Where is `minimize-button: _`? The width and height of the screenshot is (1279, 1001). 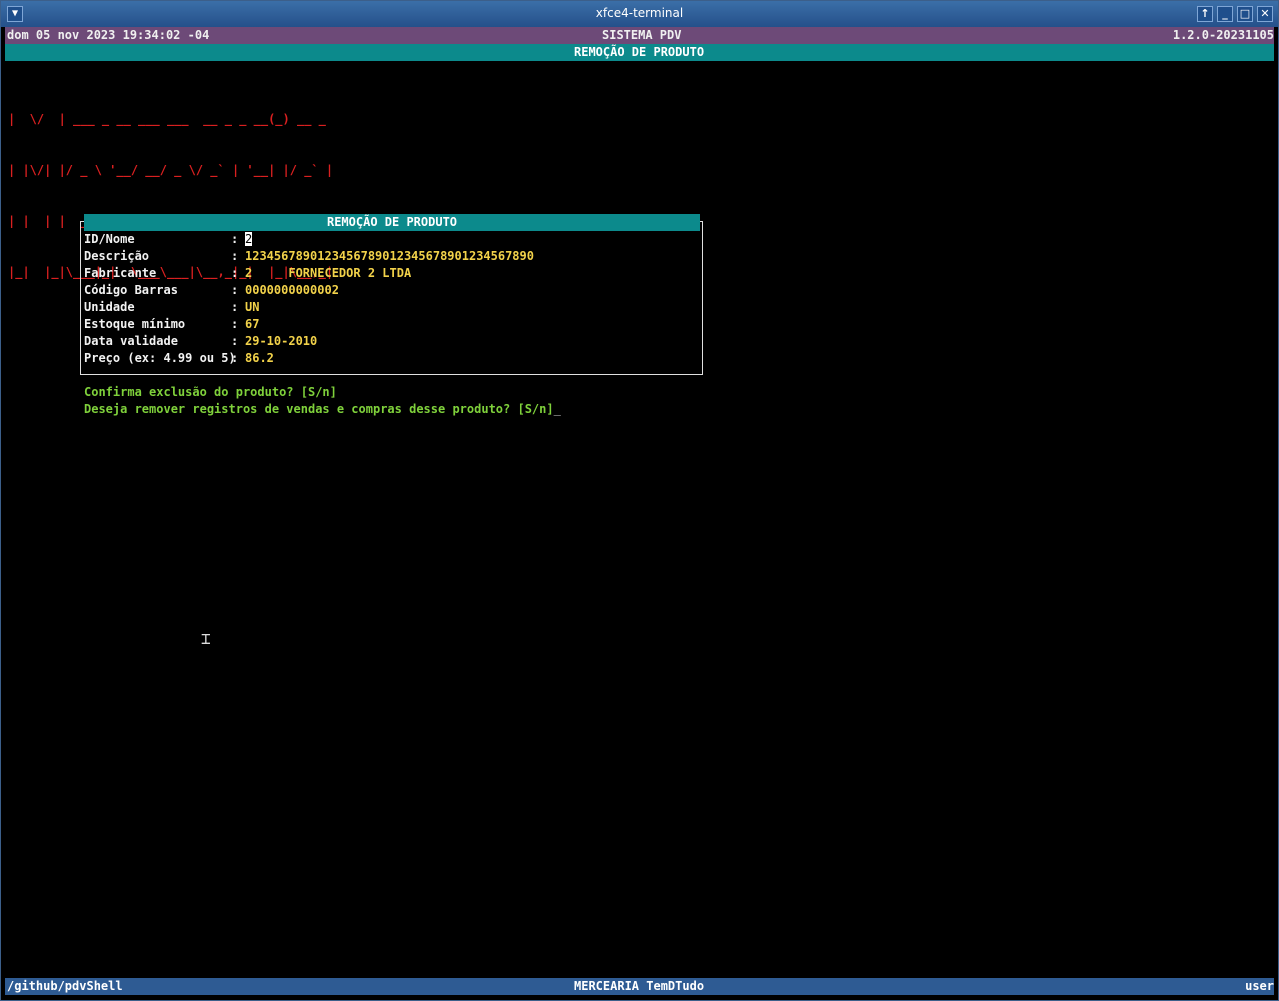
minimize-button: _ is located at coordinates (1225, 14).